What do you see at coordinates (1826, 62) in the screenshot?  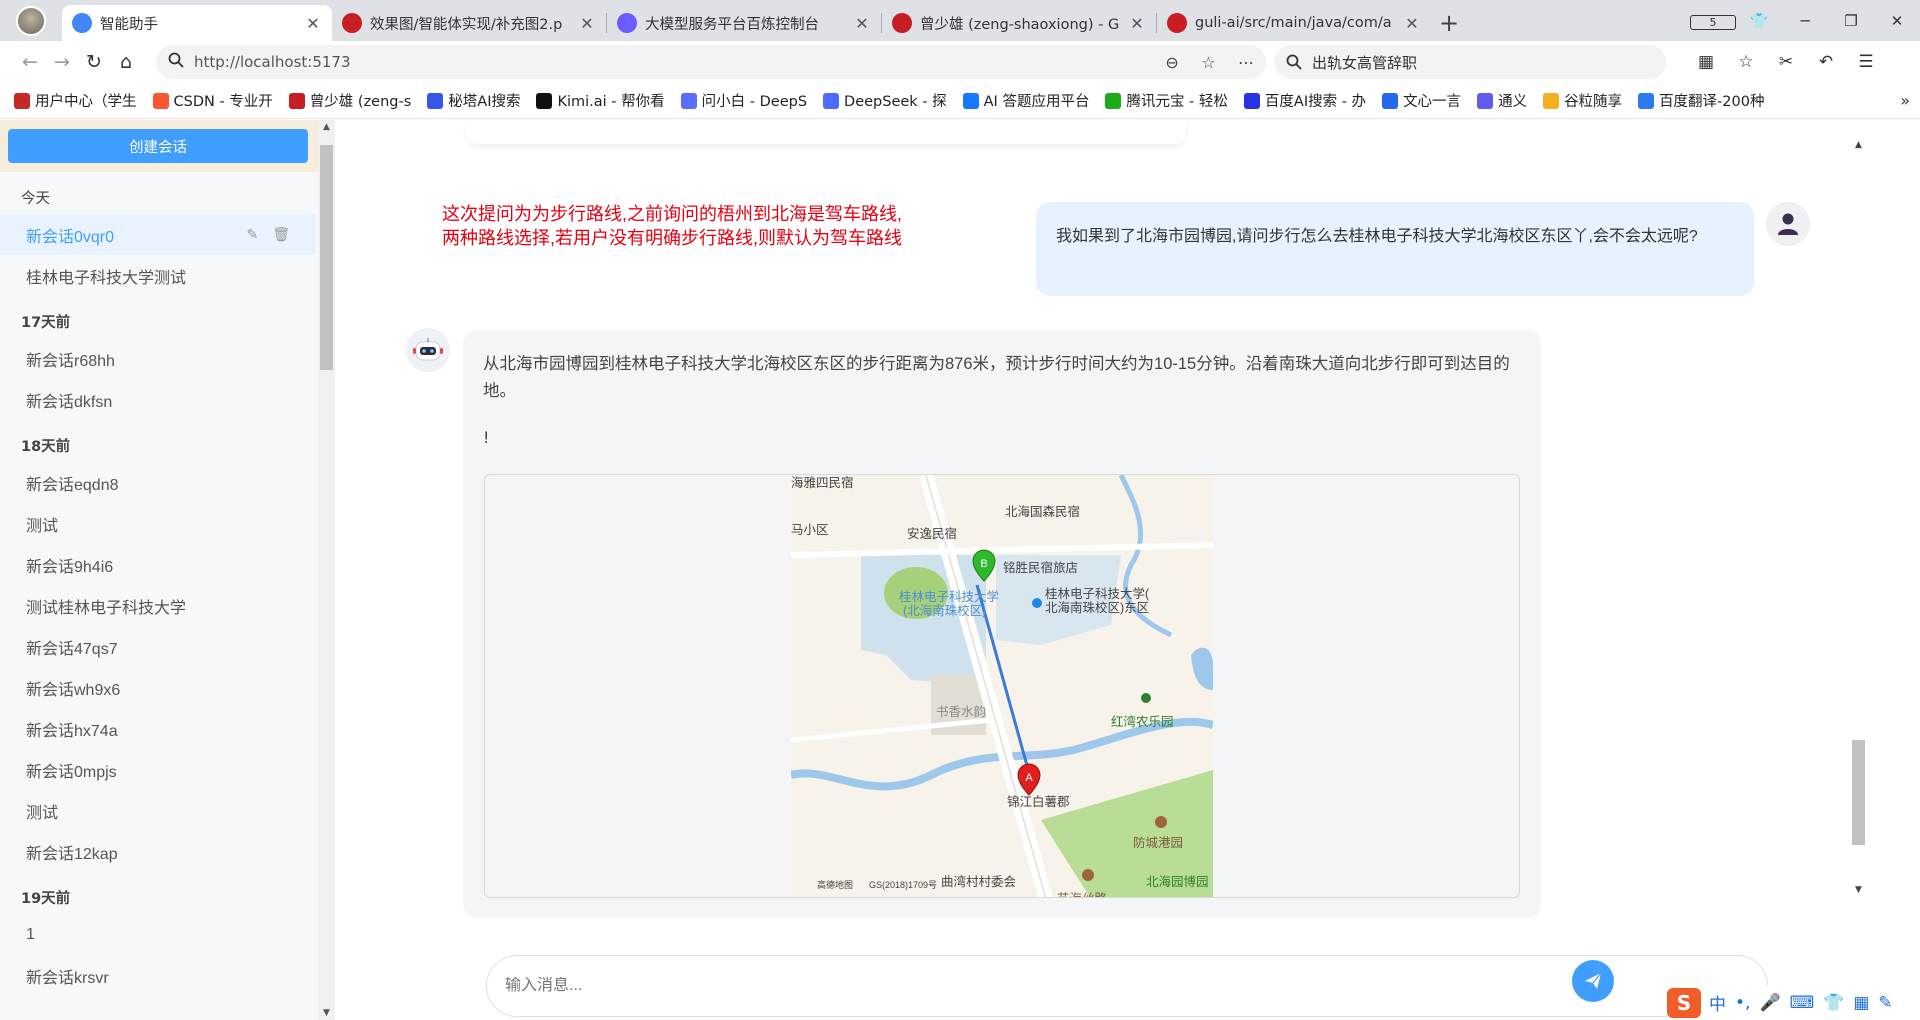 I see `undo-icon: ↶` at bounding box center [1826, 62].